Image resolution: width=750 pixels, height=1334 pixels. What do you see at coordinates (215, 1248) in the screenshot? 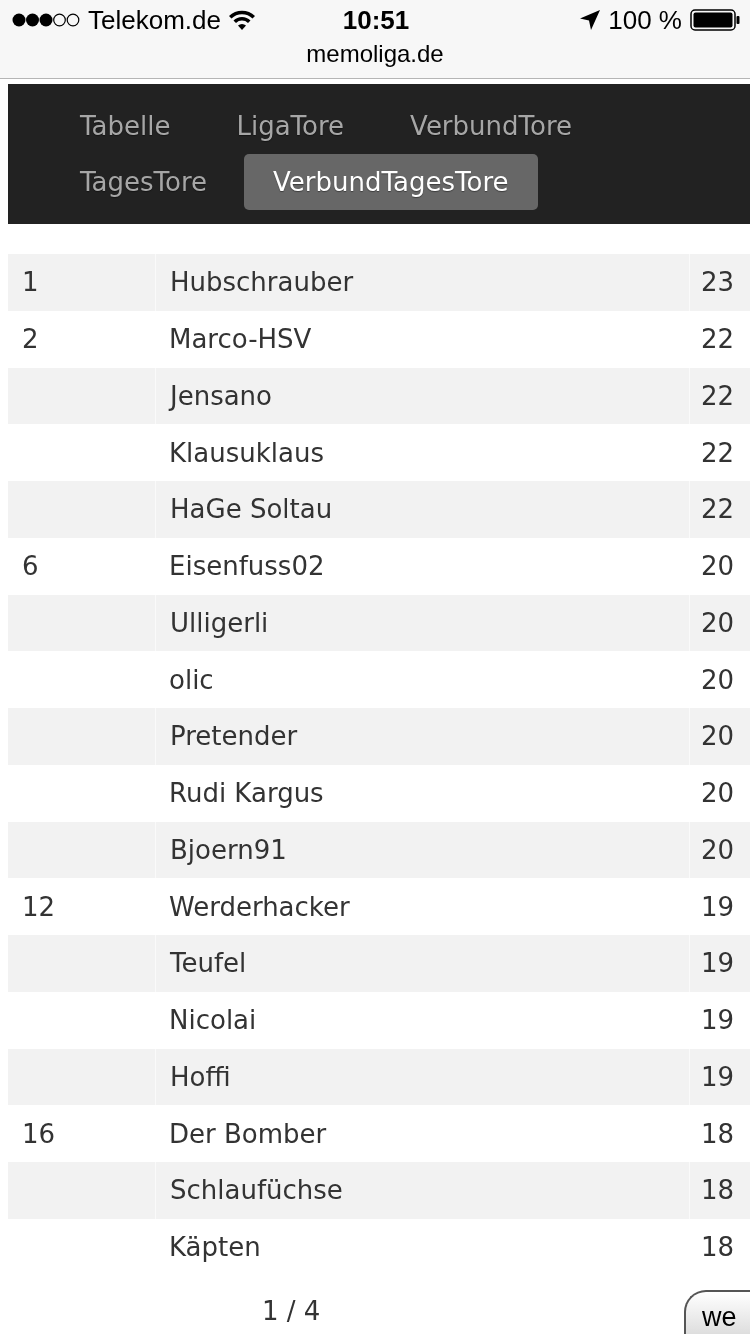
I see `player-name-cell-text: Käpten` at bounding box center [215, 1248].